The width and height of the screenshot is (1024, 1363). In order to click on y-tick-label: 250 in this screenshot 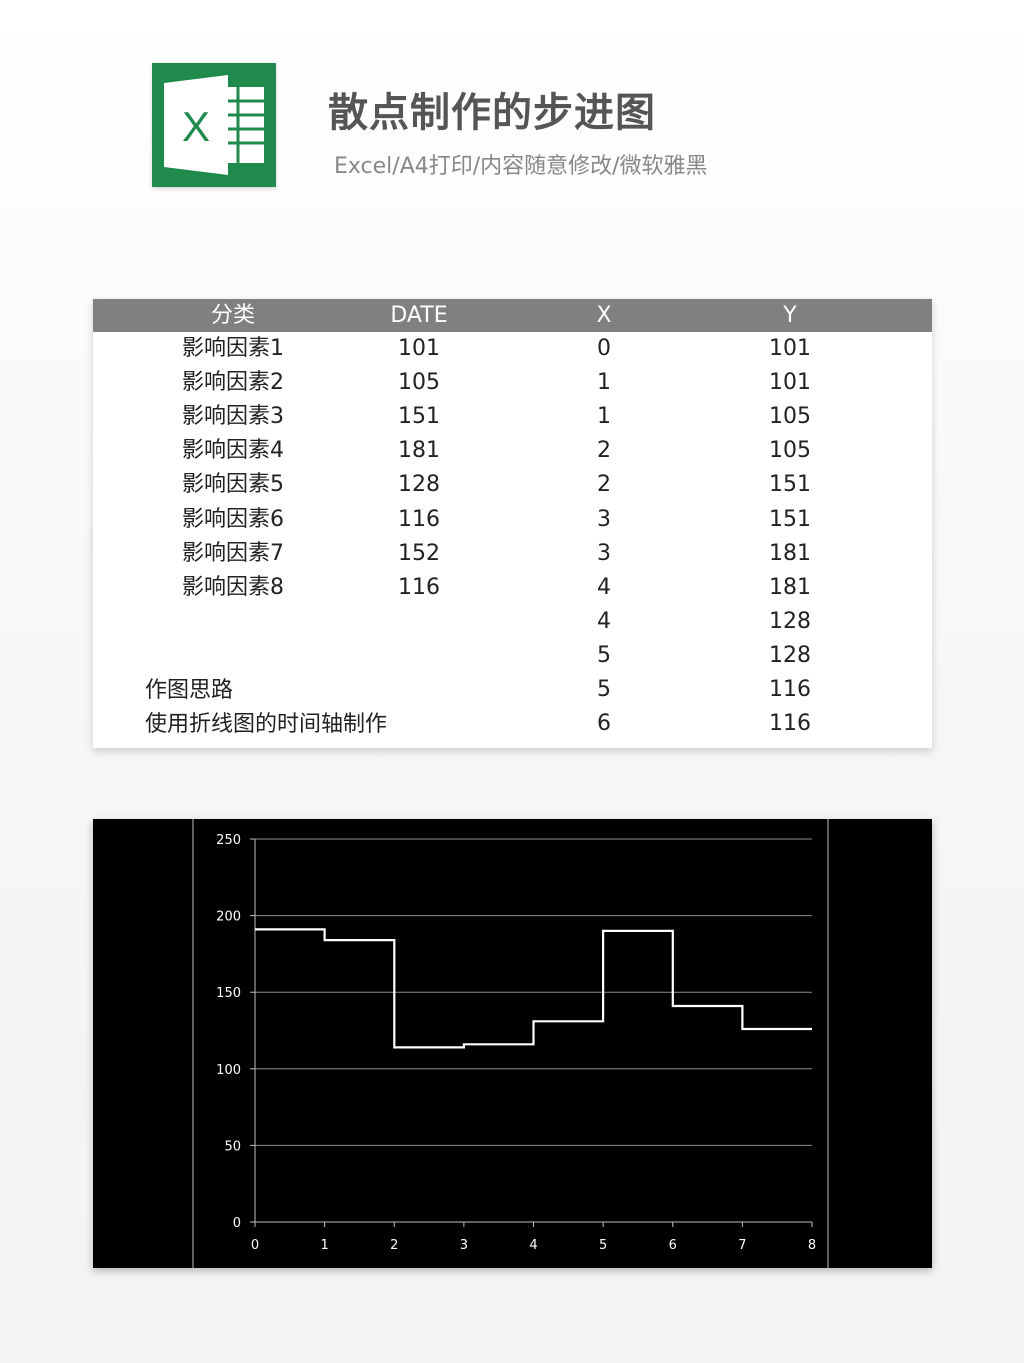, I will do `click(228, 840)`.